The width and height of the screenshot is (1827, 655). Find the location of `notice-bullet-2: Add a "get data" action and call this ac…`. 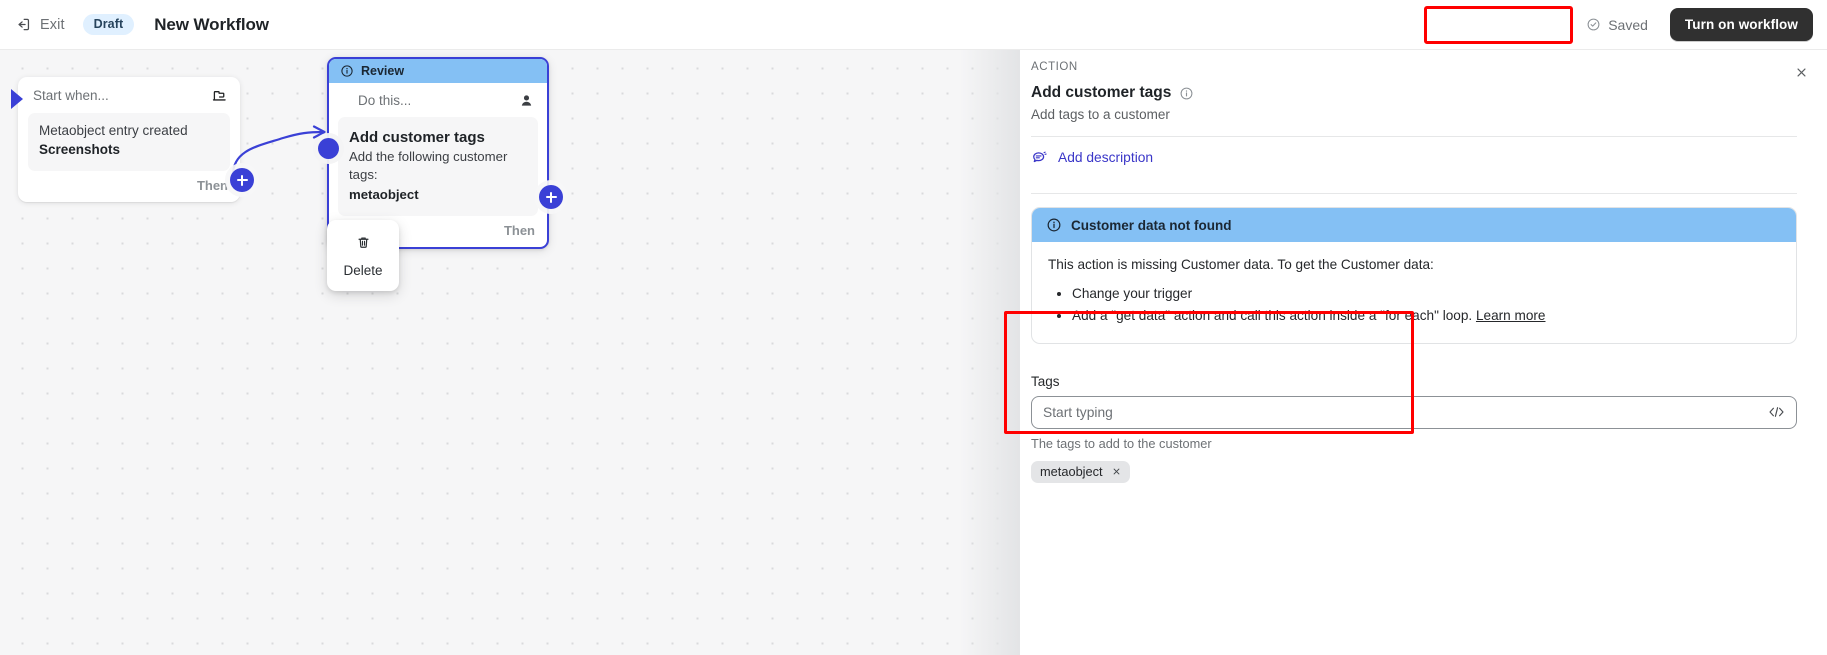

notice-bullet-2: Add a "get data" action and call this ac… is located at coordinates (1272, 315).